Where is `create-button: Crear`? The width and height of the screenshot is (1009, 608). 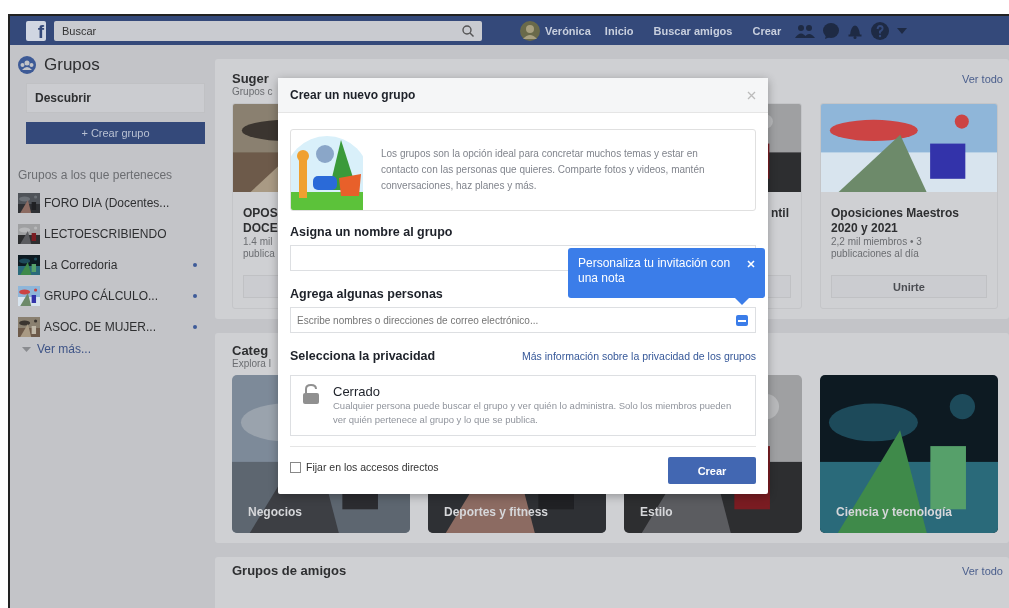 create-button: Crear is located at coordinates (712, 470).